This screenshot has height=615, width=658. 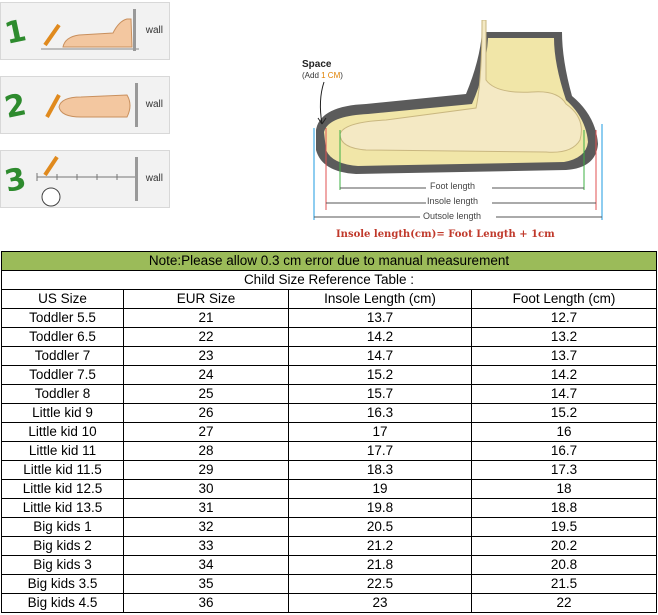 I want to click on table-cell: Toddler 6.5, so click(x=62, y=337).